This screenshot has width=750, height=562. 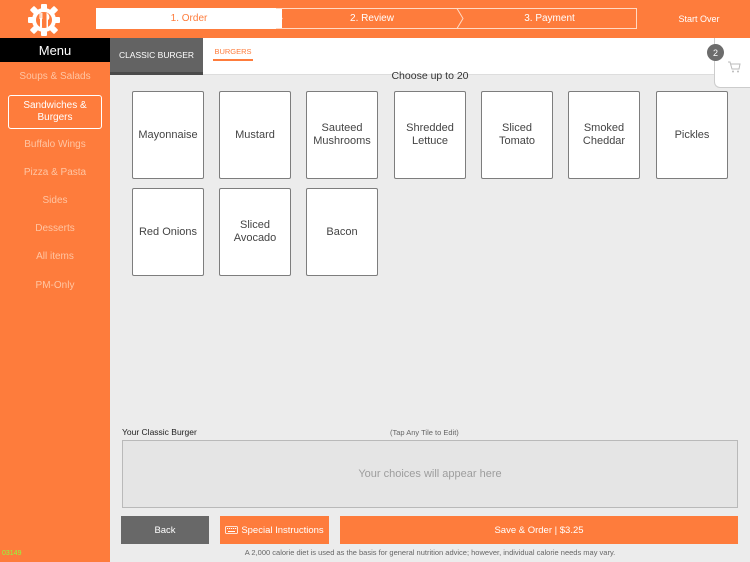 I want to click on sidebar-item-sides: Sides, so click(x=55, y=201).